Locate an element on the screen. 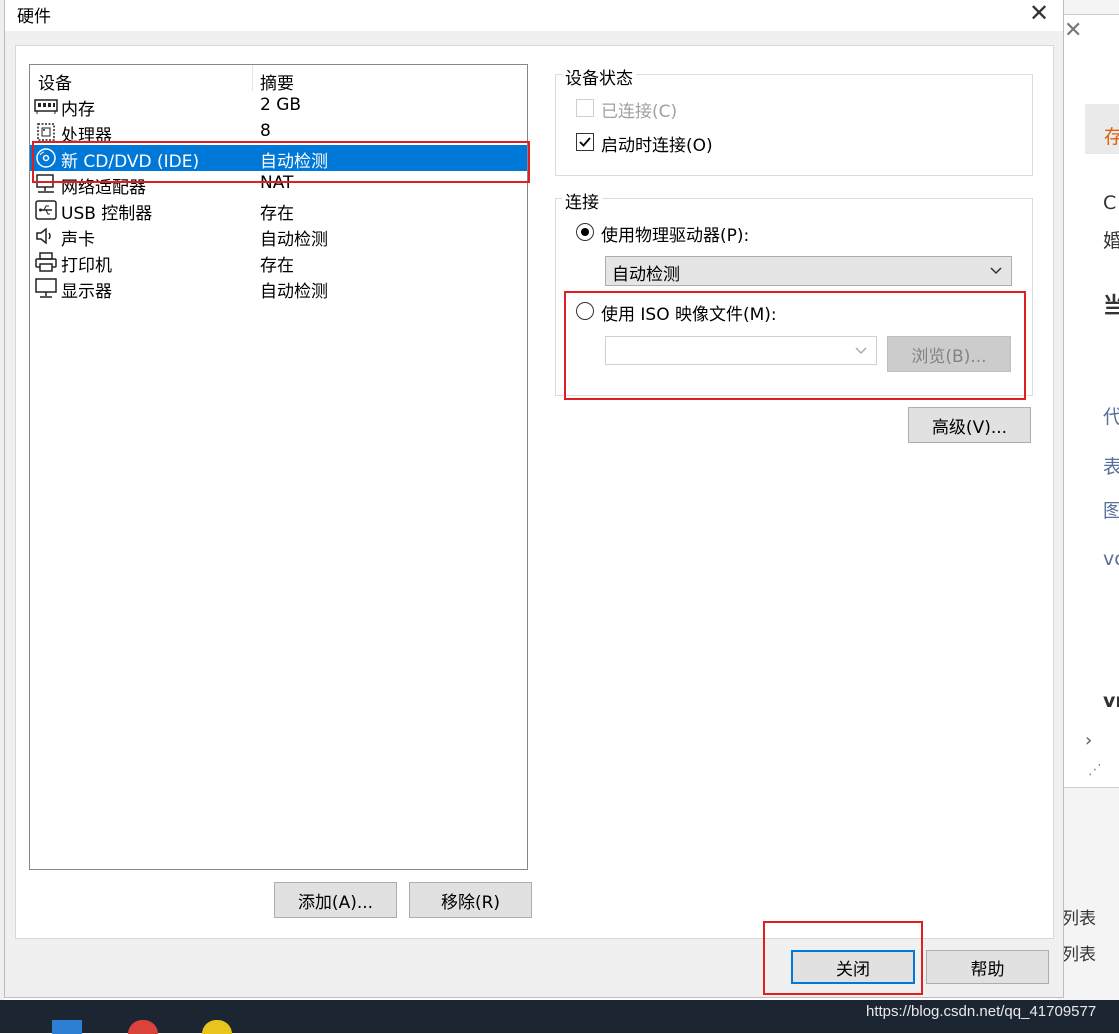 The width and height of the screenshot is (1119, 1034). device-summary: 2 GB is located at coordinates (281, 105).